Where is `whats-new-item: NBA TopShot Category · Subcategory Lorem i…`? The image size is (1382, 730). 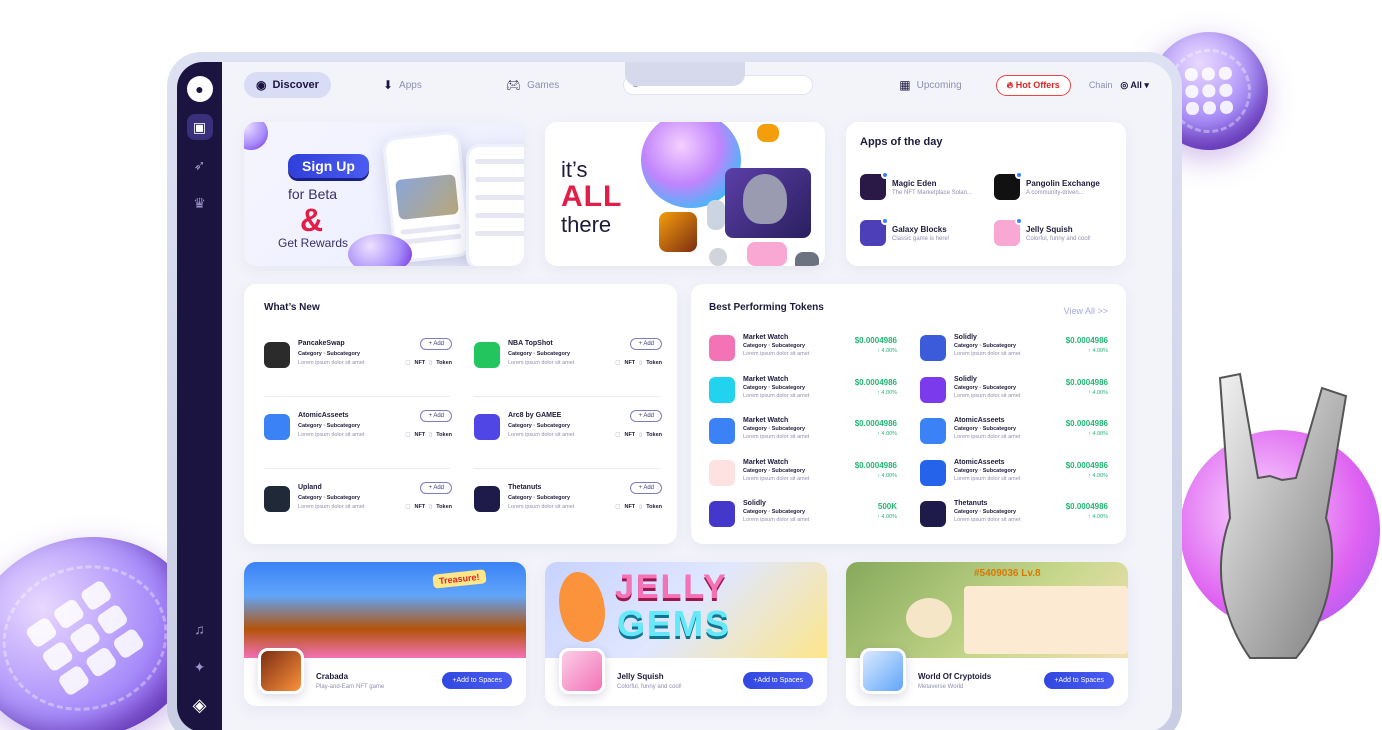 whats-new-item: NBA TopShot Category · Subcategory Lorem i… is located at coordinates (568, 358).